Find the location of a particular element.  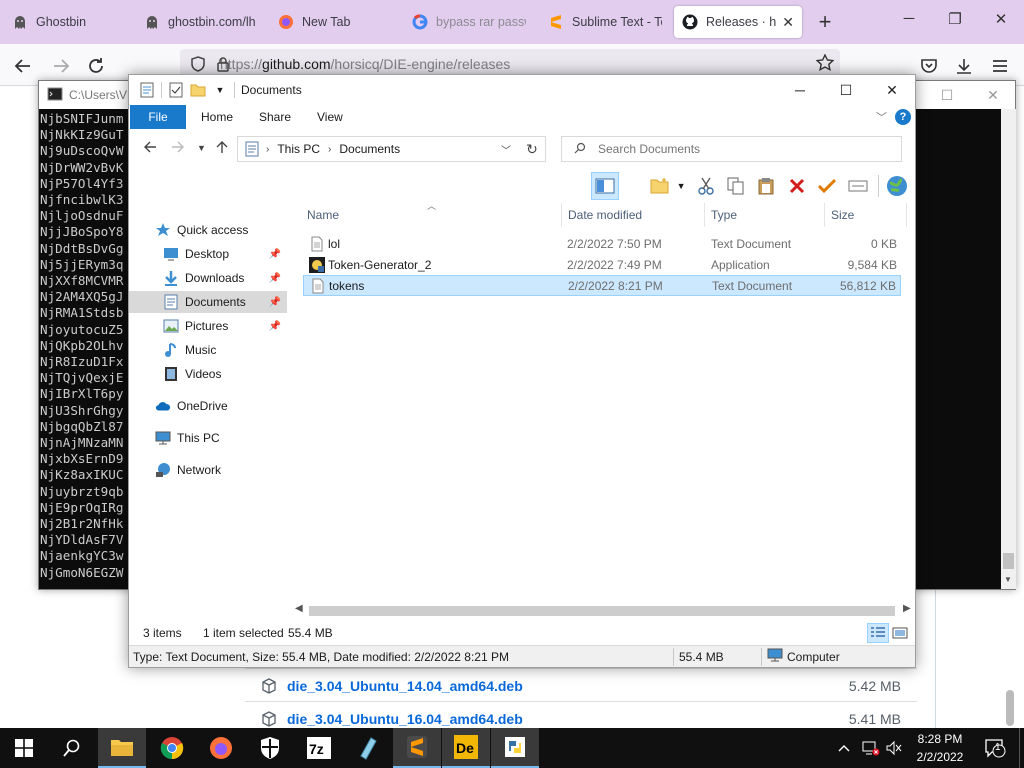

reload-icon is located at coordinates (96, 66).